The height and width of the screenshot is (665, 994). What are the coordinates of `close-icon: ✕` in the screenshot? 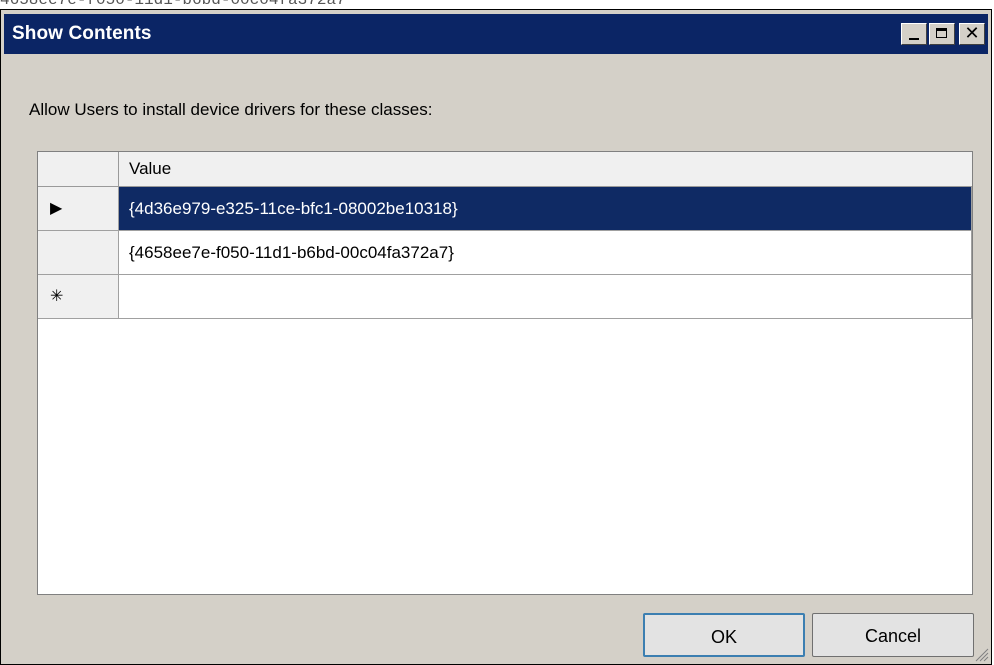 It's located at (972, 33).